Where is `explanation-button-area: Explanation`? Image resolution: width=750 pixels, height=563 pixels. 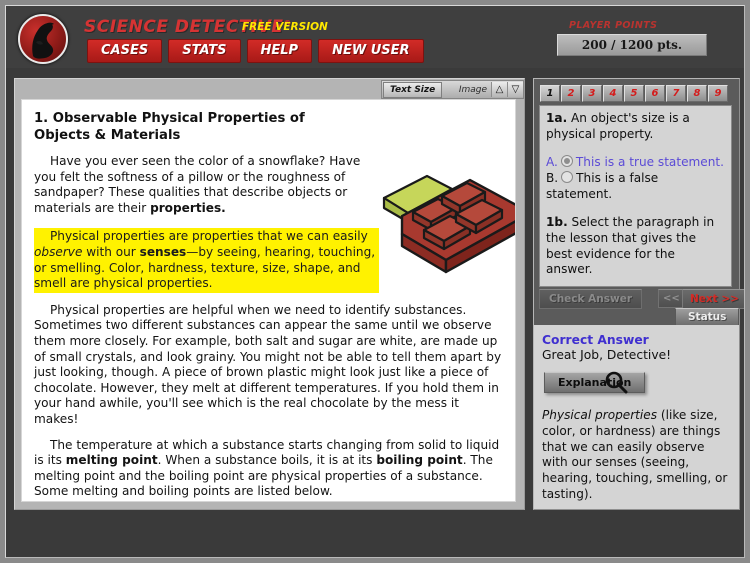
explanation-button-area: Explanation is located at coordinates (636, 383).